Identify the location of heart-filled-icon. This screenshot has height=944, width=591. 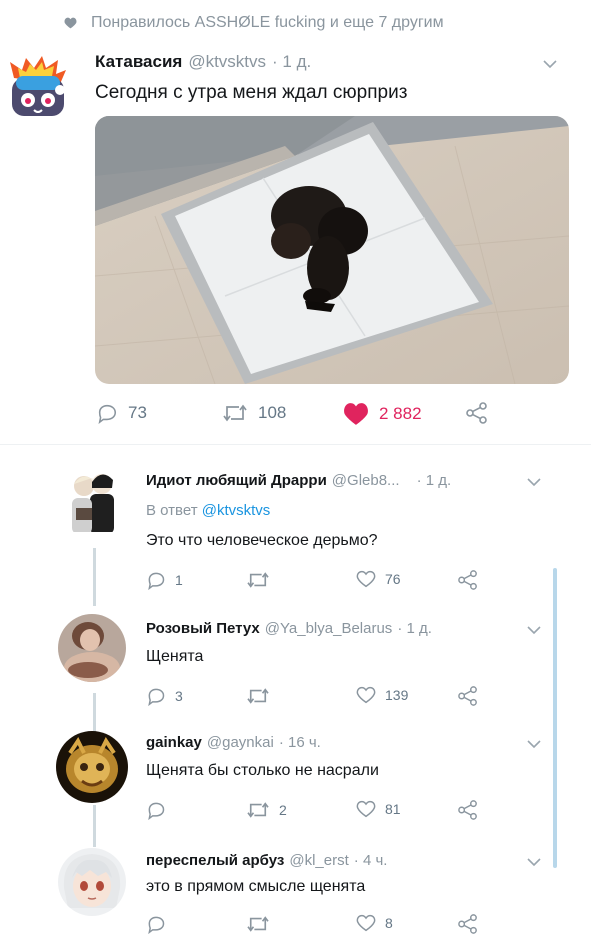
(356, 414).